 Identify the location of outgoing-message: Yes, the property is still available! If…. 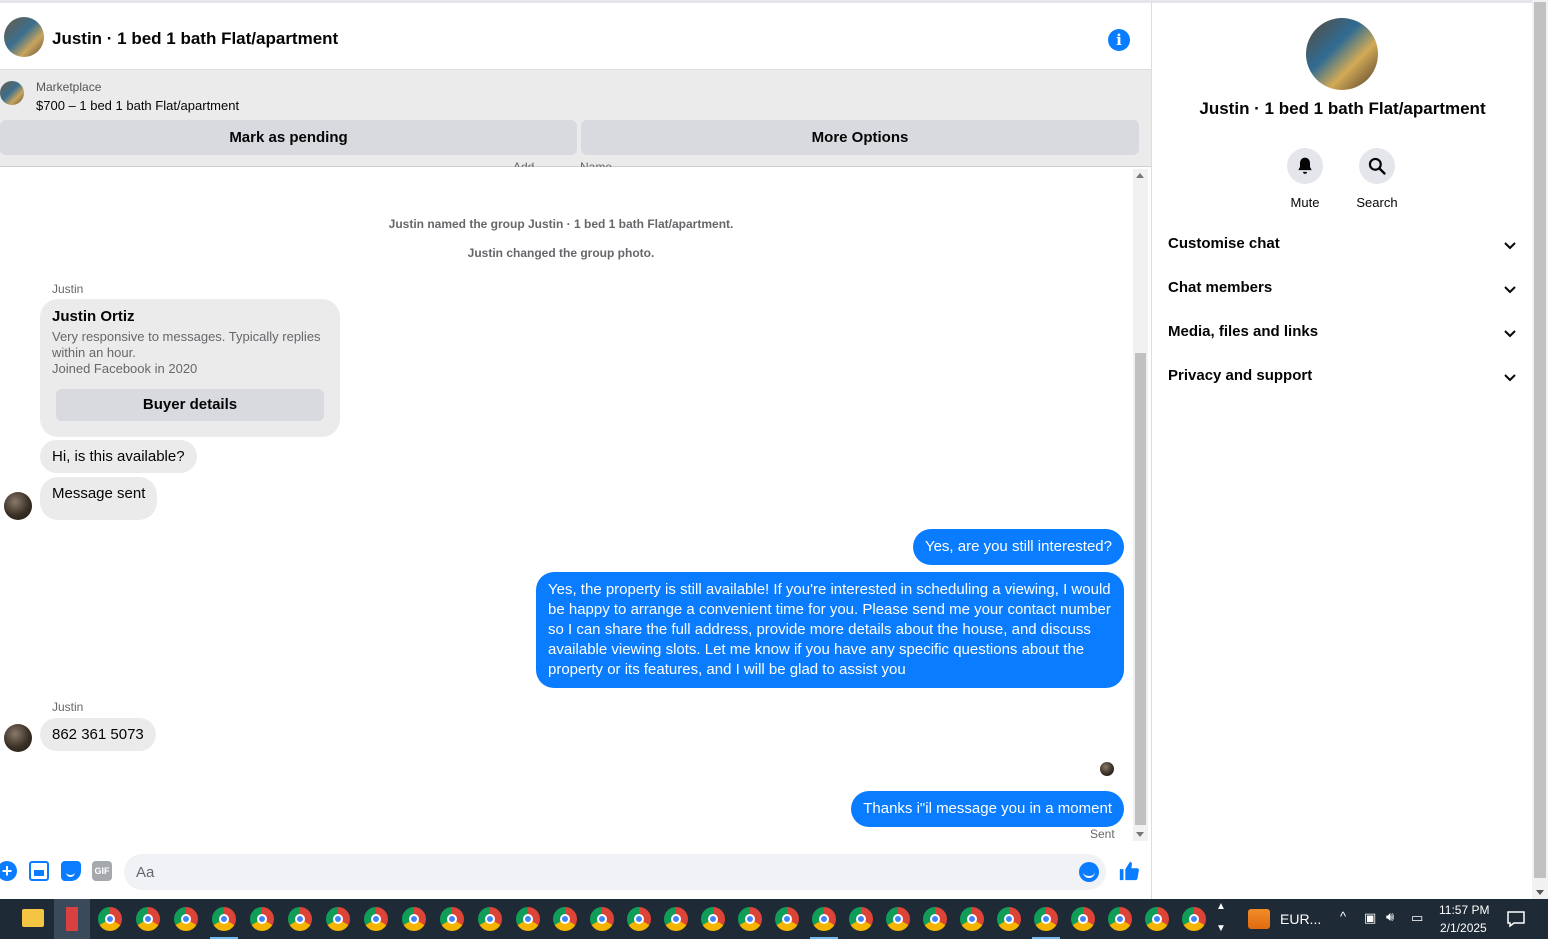
(830, 630).